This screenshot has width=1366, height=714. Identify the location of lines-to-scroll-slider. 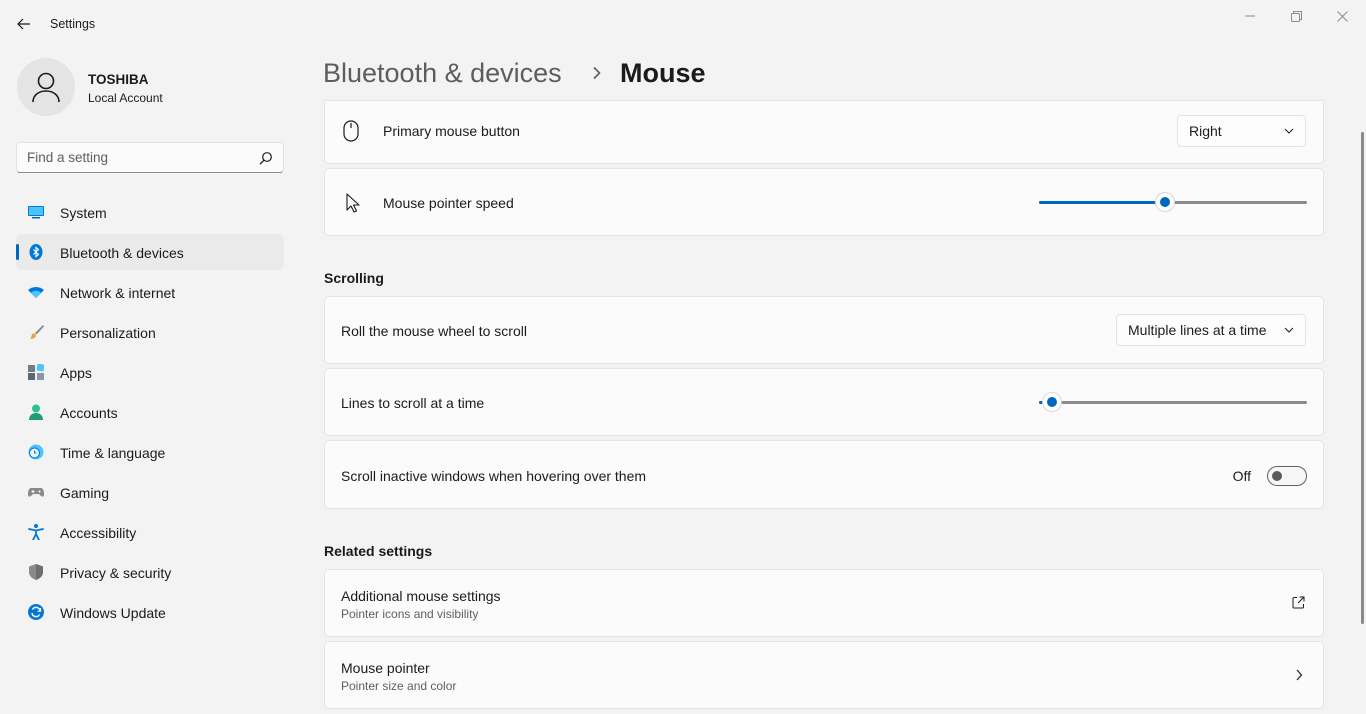
(1173, 402).